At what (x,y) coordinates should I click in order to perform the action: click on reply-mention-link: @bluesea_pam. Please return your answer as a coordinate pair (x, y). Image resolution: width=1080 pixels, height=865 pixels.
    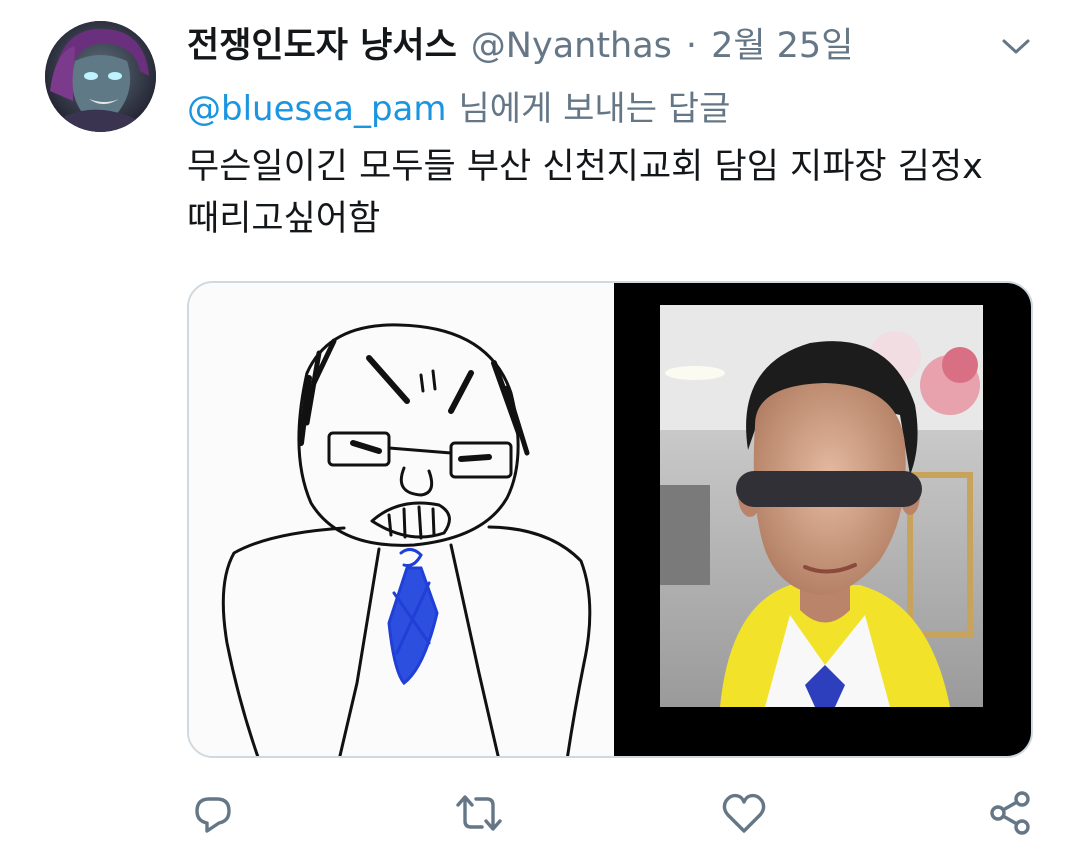
    Looking at the image, I should click on (317, 109).